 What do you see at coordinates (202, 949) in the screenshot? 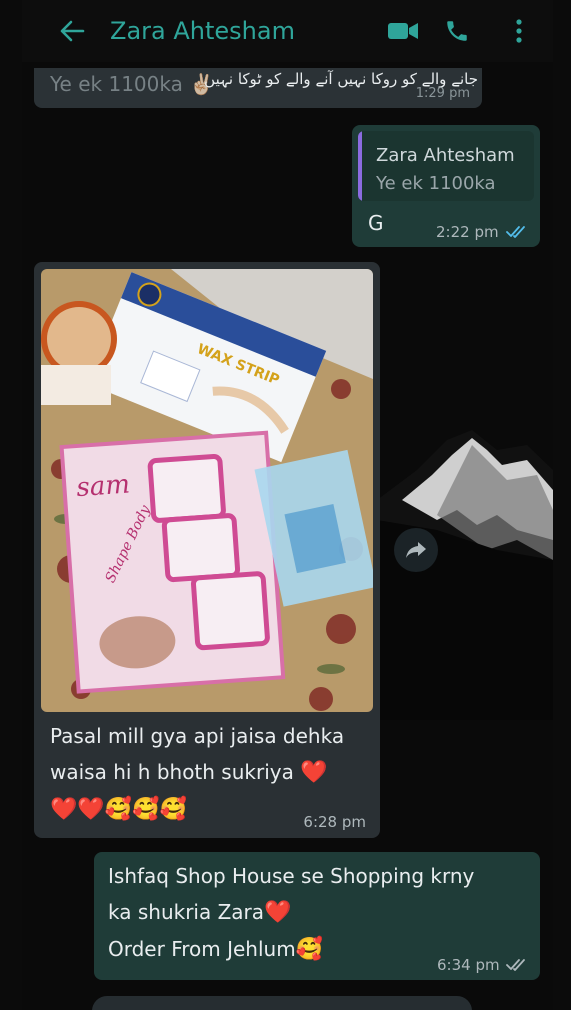
I see `thanks-line-3: Order From Jehlum` at bounding box center [202, 949].